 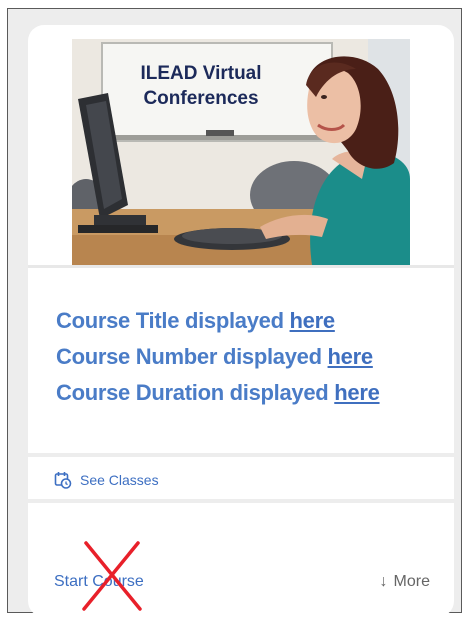 What do you see at coordinates (201, 98) in the screenshot?
I see `hero-caption-line-2: Conferences` at bounding box center [201, 98].